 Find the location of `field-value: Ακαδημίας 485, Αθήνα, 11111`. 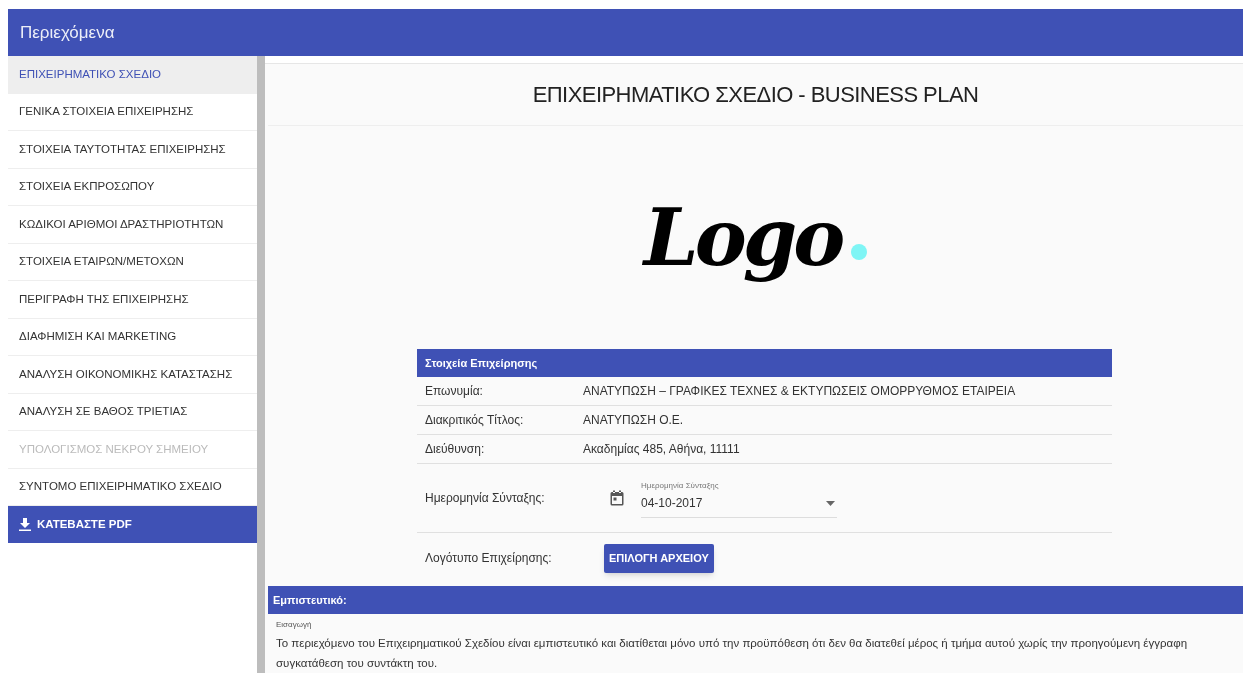

field-value: Ακαδημίας 485, Αθήνα, 11111 is located at coordinates (661, 449).